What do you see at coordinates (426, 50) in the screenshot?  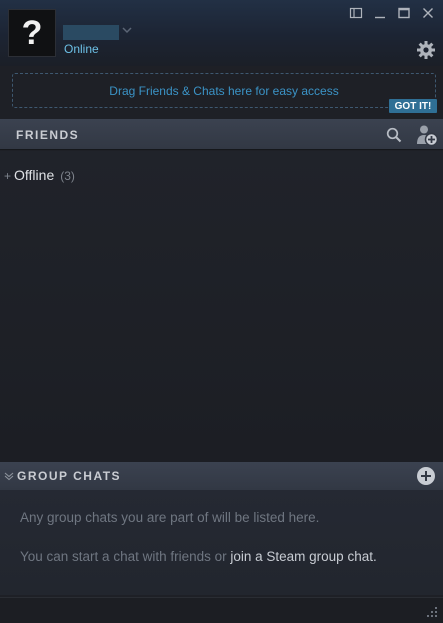 I see `gear-icon` at bounding box center [426, 50].